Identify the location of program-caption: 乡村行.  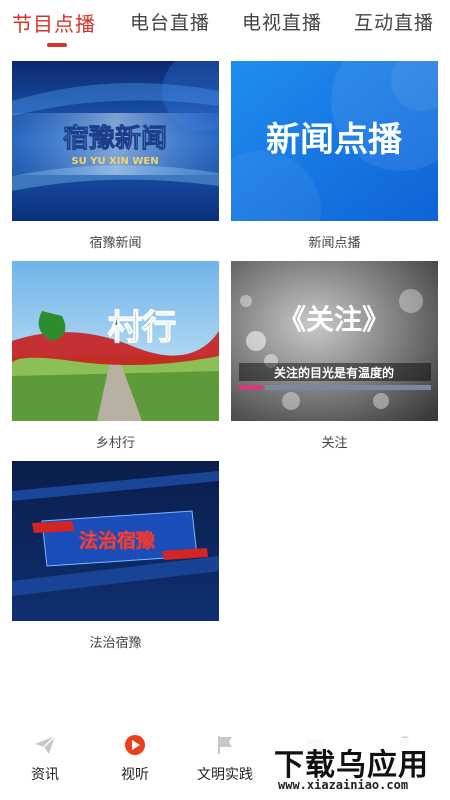
(115, 443).